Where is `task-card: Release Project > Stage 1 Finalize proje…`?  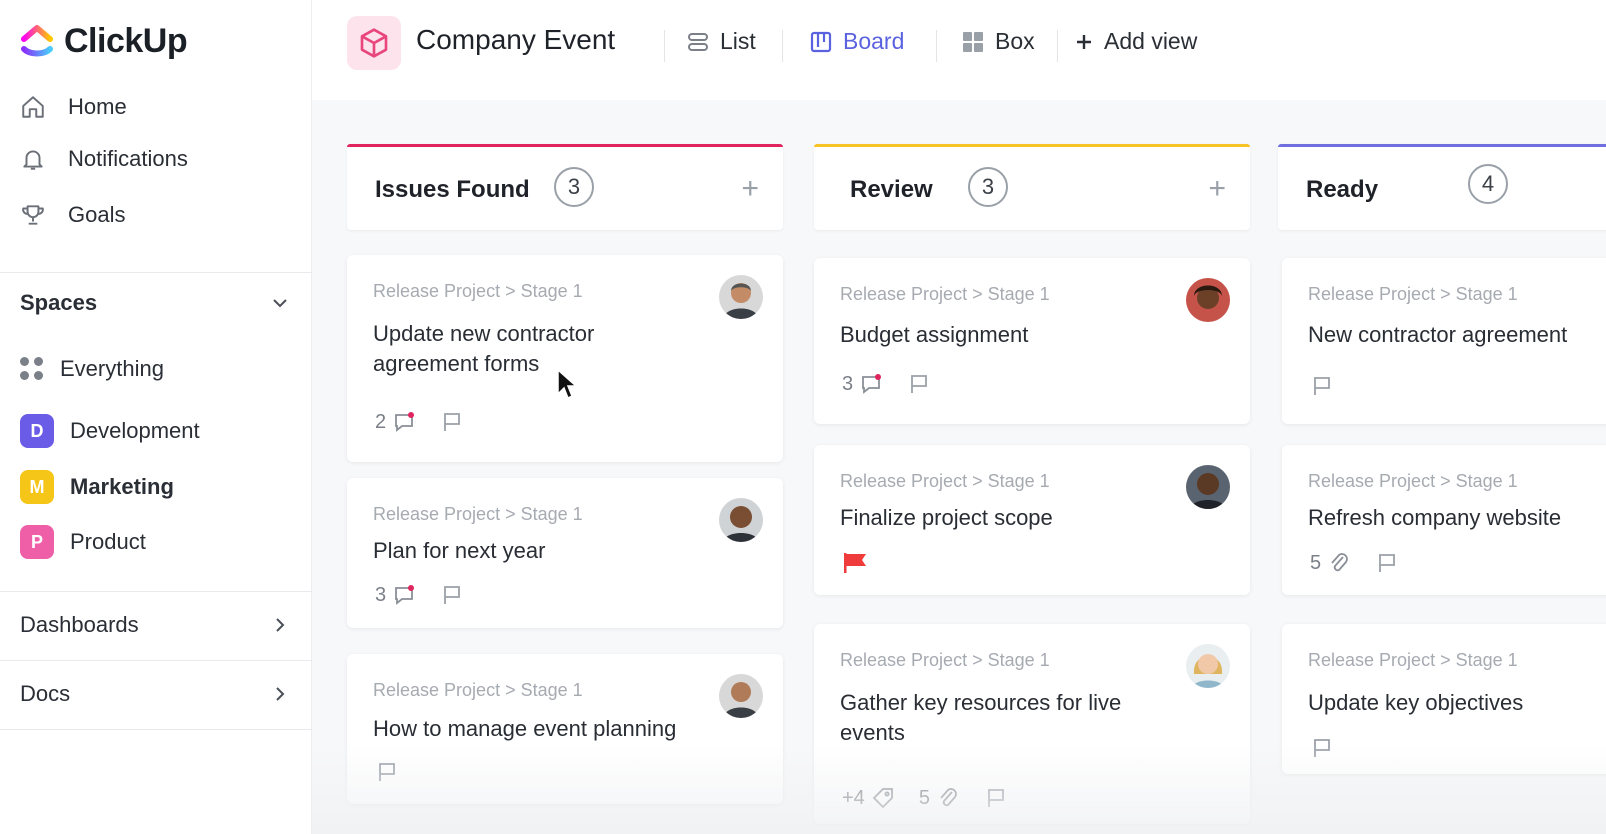
task-card: Release Project > Stage 1 Finalize proje… is located at coordinates (1032, 520).